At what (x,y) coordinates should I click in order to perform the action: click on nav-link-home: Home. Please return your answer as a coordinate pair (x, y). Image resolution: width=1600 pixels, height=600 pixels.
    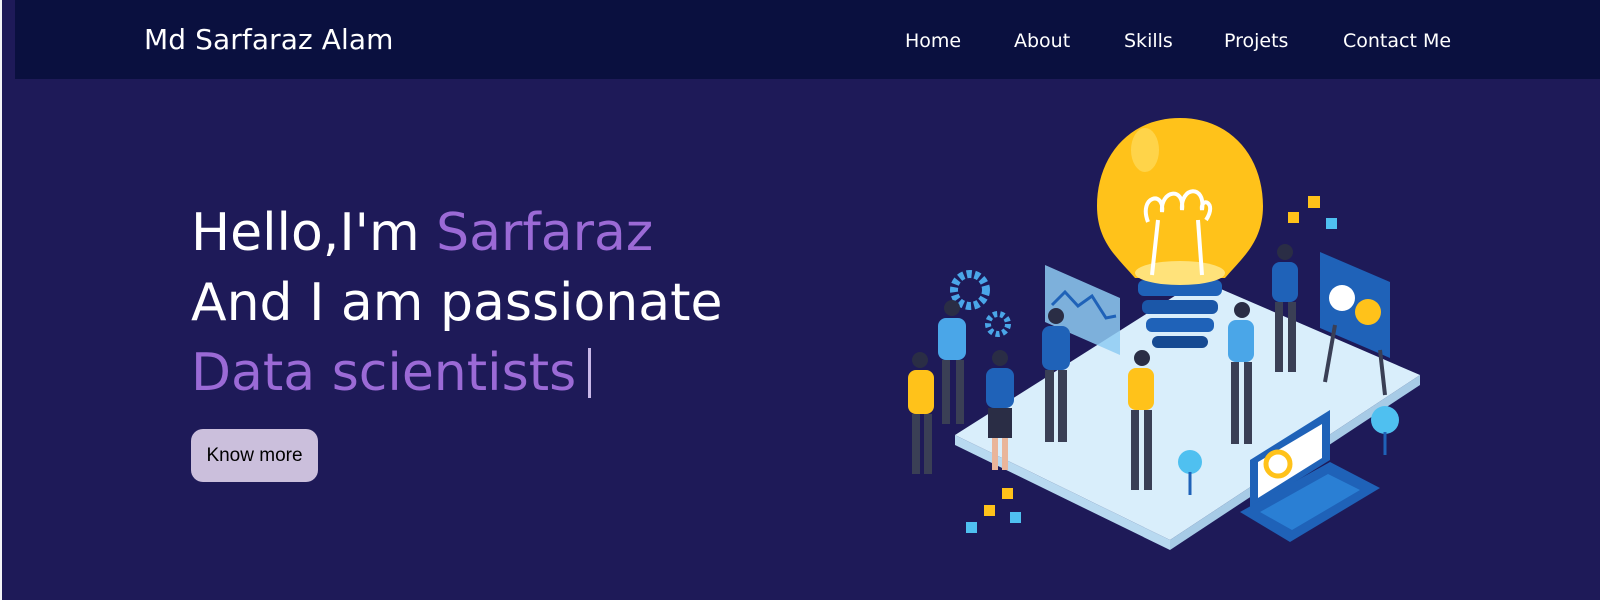
    Looking at the image, I should click on (933, 41).